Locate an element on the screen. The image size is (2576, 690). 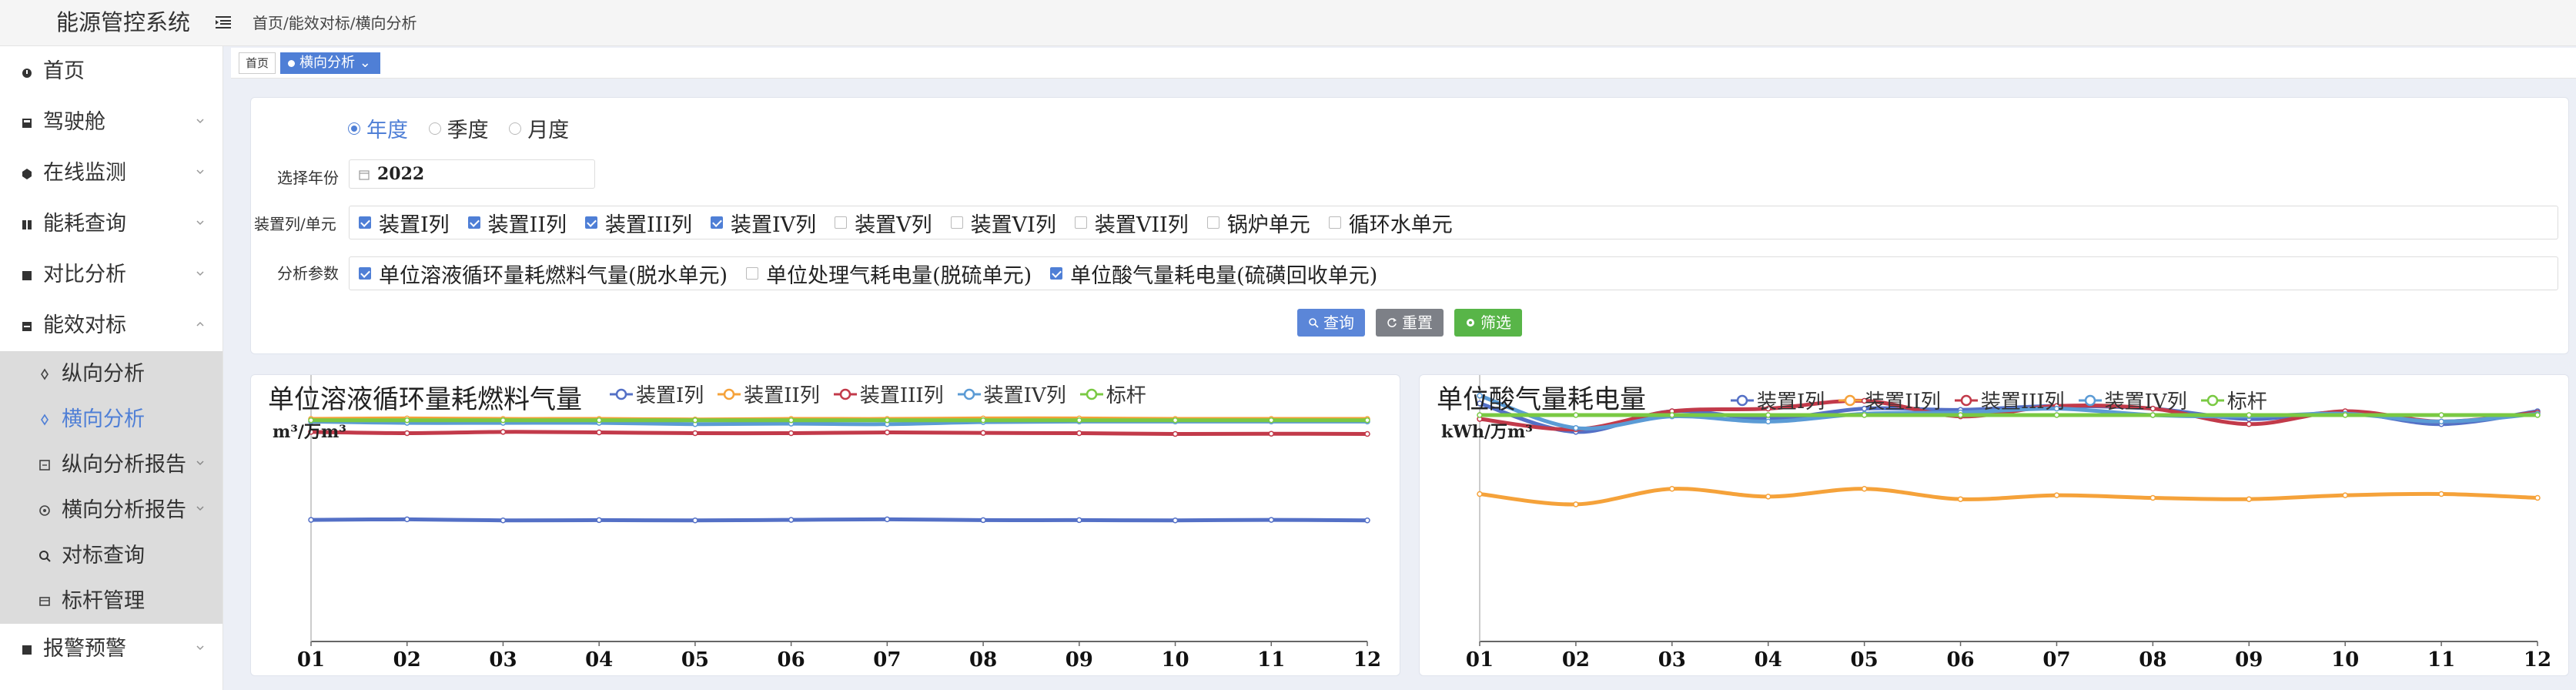
sidebar-item-monitor: 在线监测 is located at coordinates (111, 173).